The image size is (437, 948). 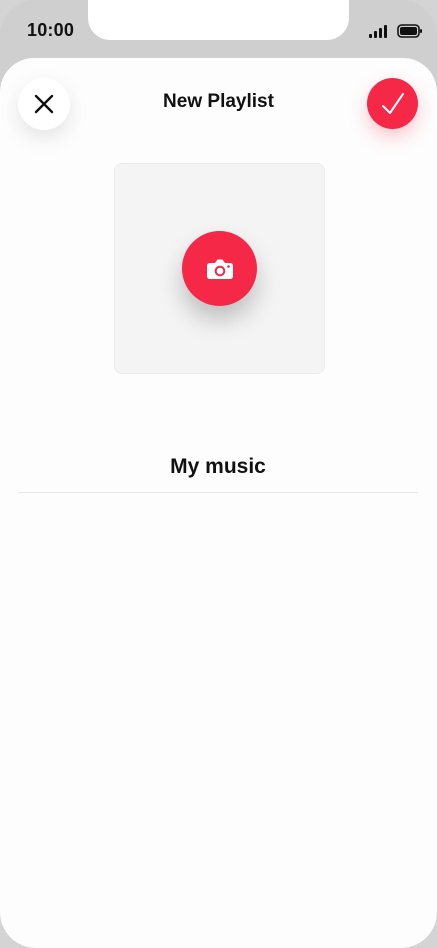 I want to click on notch, so click(x=218, y=20).